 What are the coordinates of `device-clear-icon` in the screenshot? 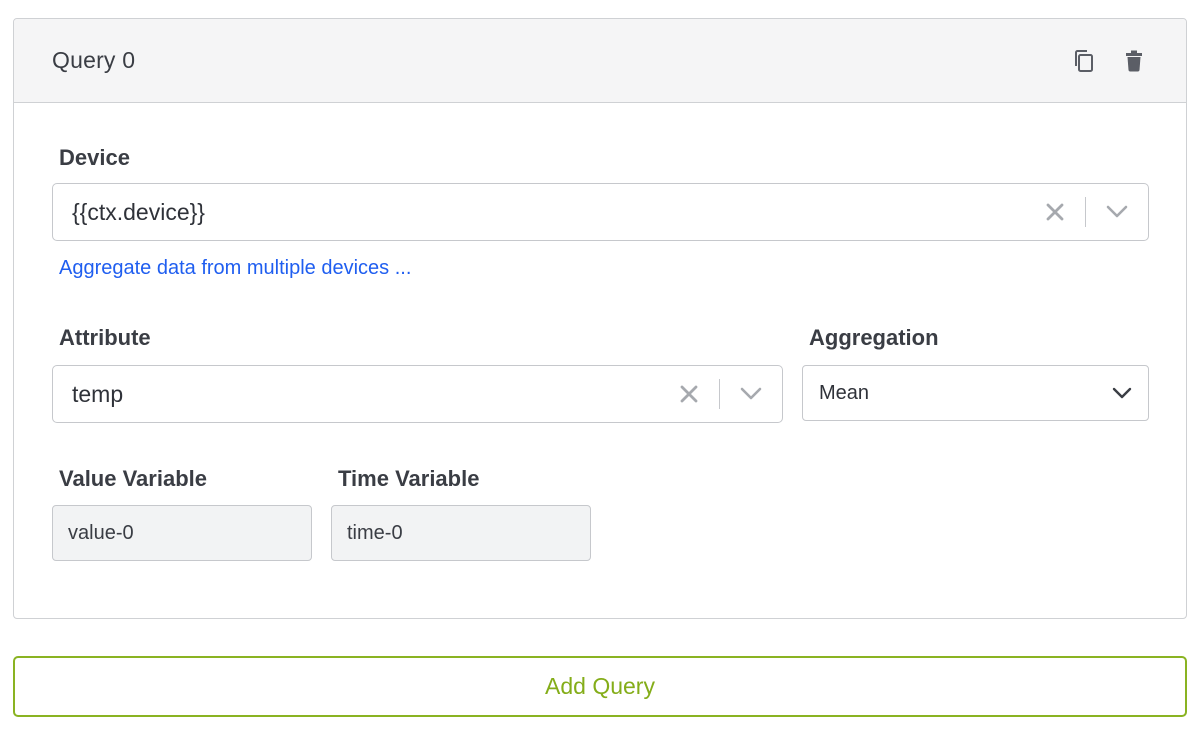 It's located at (1055, 212).